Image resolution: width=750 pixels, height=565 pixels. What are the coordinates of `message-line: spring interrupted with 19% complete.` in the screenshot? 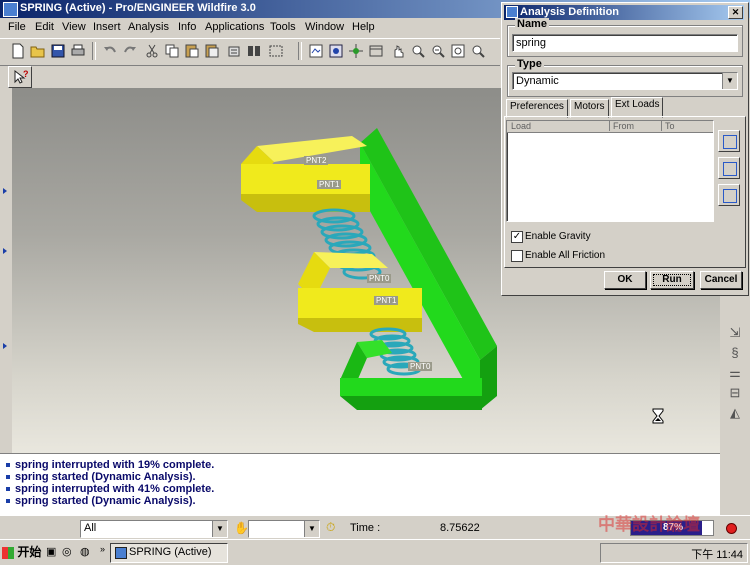 It's located at (110, 465).